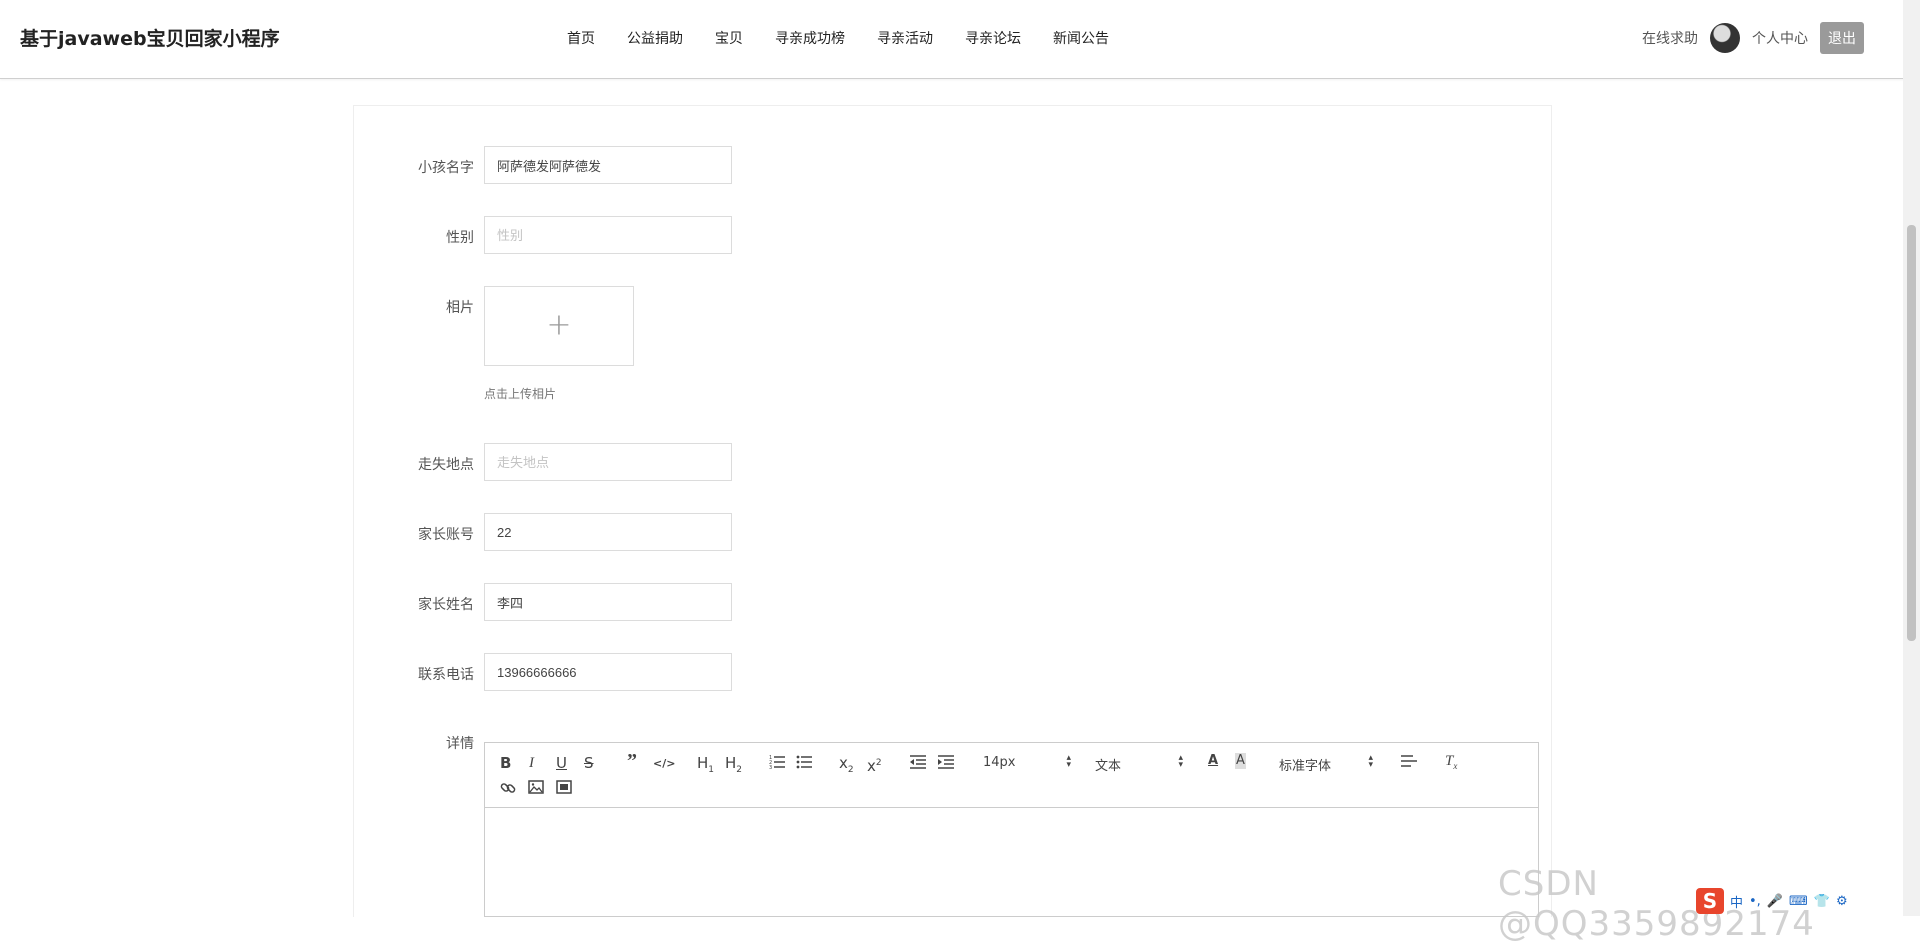 The width and height of the screenshot is (1920, 944). I want to click on ordered-list-icon: 123, so click(777, 762).